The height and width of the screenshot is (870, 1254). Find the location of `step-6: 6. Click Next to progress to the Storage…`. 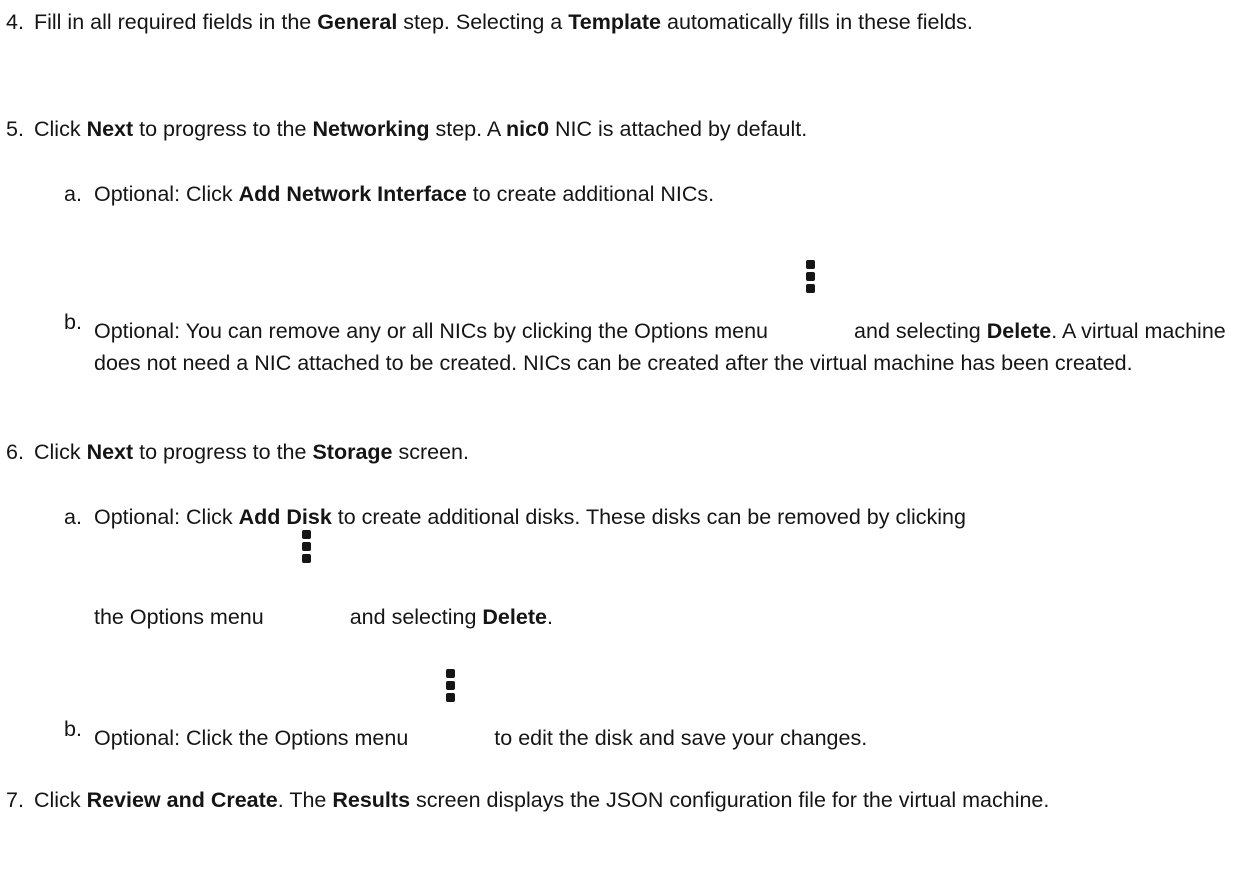

step-6: 6. Click Next to progress to the Storage… is located at coordinates (615, 452).